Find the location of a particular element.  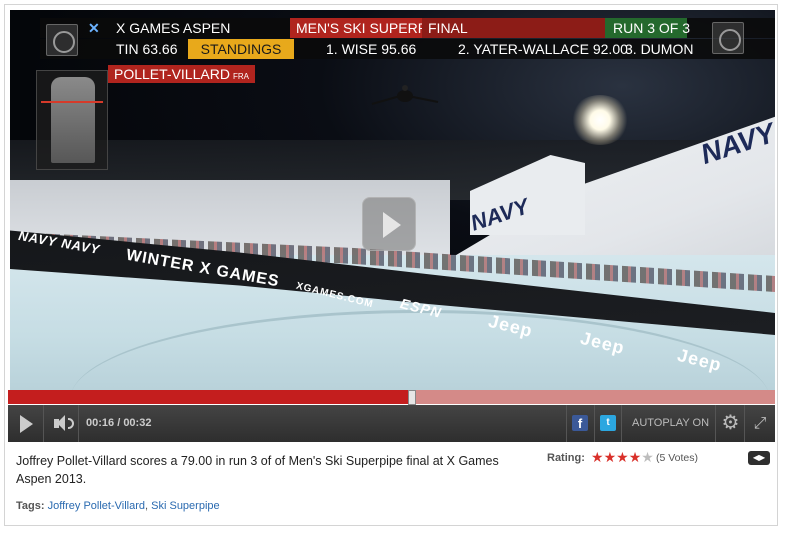

athlete-photo-placeholder is located at coordinates (72, 120).